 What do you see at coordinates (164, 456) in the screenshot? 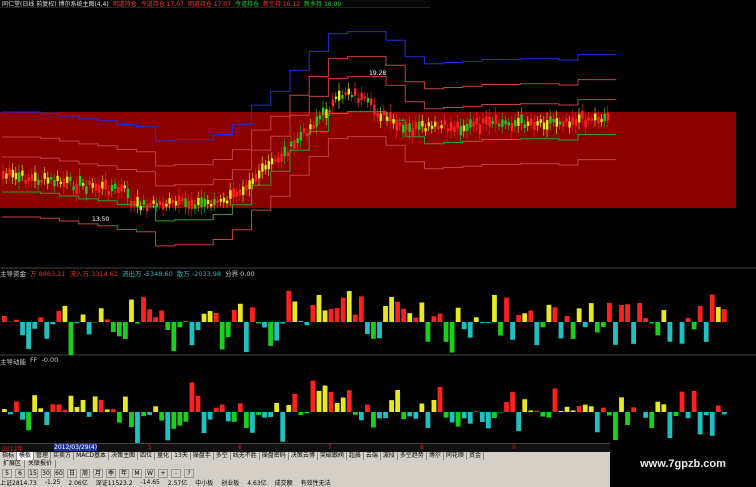
I see `tab-7: 量化` at bounding box center [164, 456].